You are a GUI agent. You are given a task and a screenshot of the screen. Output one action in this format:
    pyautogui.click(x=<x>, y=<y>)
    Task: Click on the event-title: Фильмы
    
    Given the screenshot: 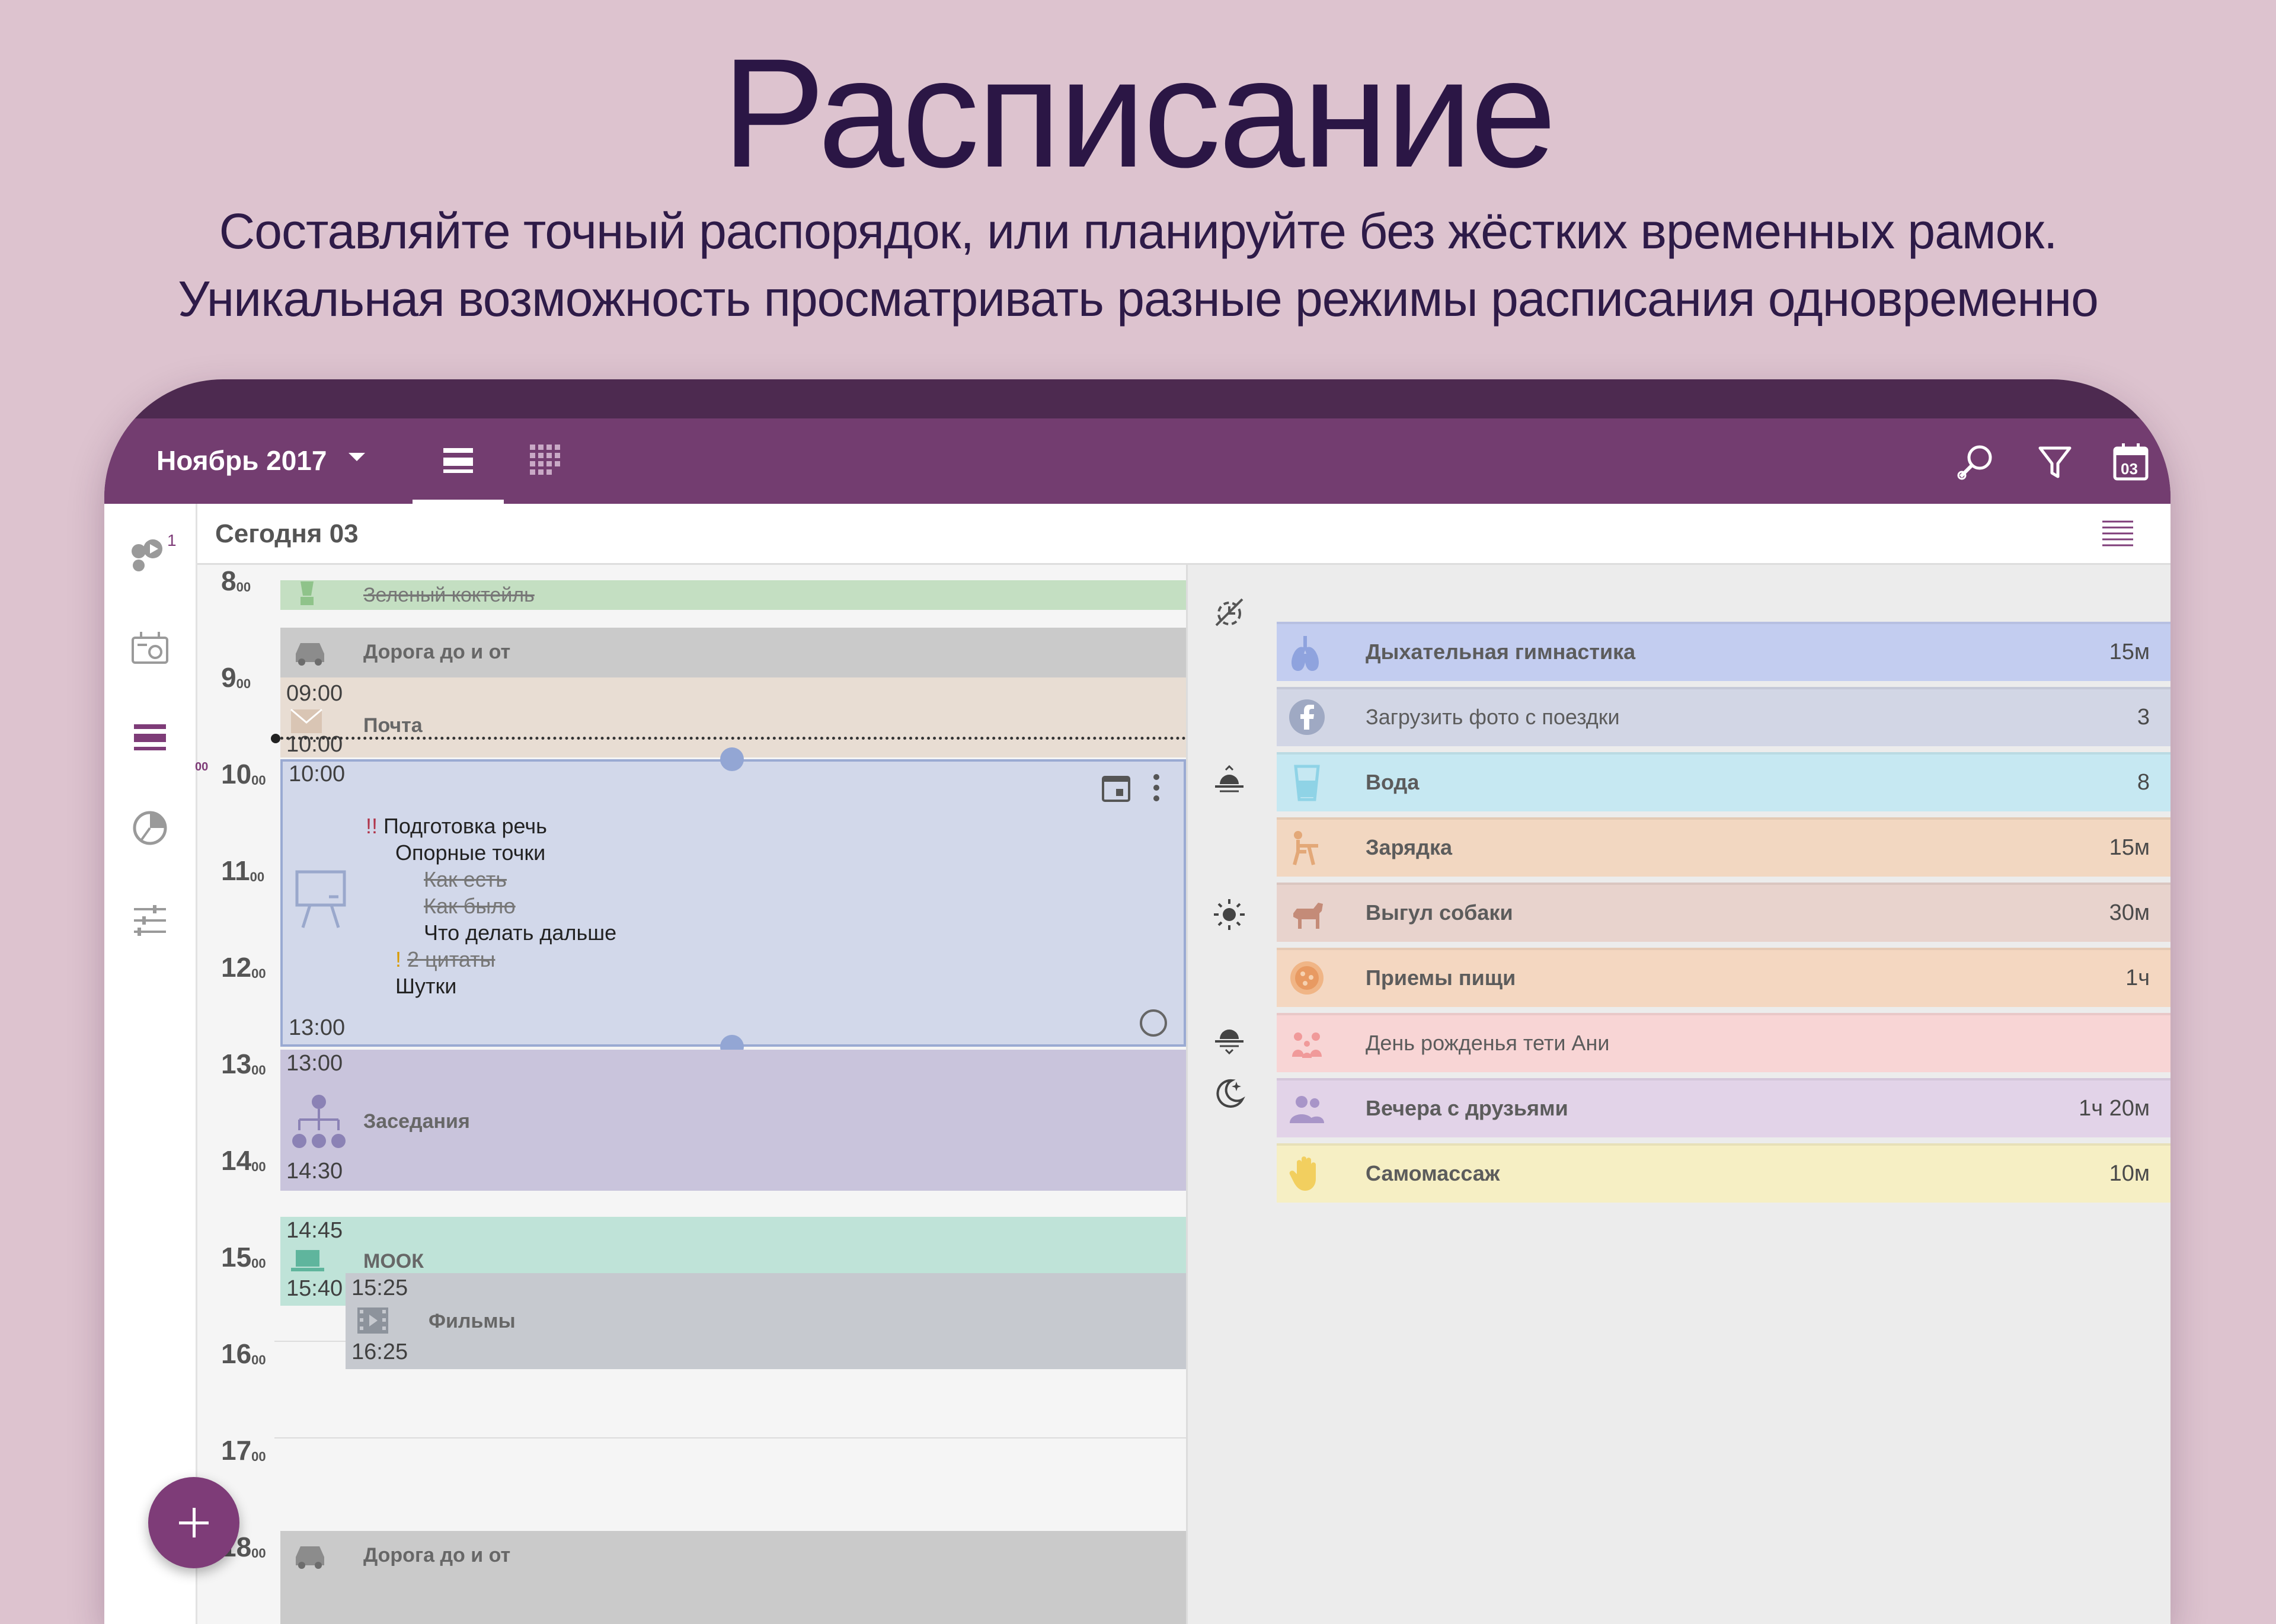 What is the action you would take?
    pyautogui.click(x=472, y=1321)
    